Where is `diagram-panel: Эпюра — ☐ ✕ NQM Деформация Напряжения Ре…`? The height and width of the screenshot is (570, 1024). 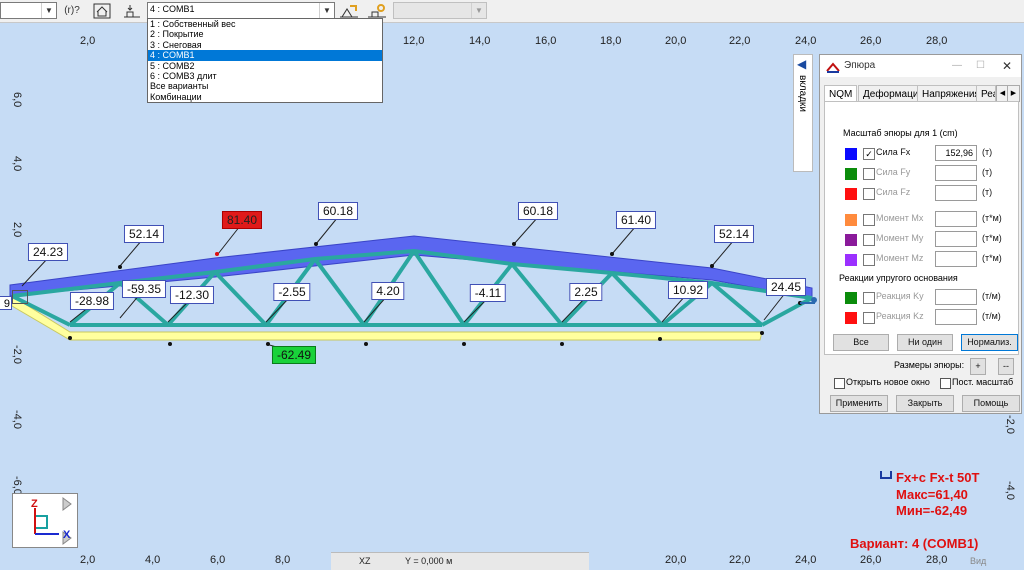
diagram-panel: Эпюра — ☐ ✕ NQM Деформация Напряжения Ре… is located at coordinates (920, 234).